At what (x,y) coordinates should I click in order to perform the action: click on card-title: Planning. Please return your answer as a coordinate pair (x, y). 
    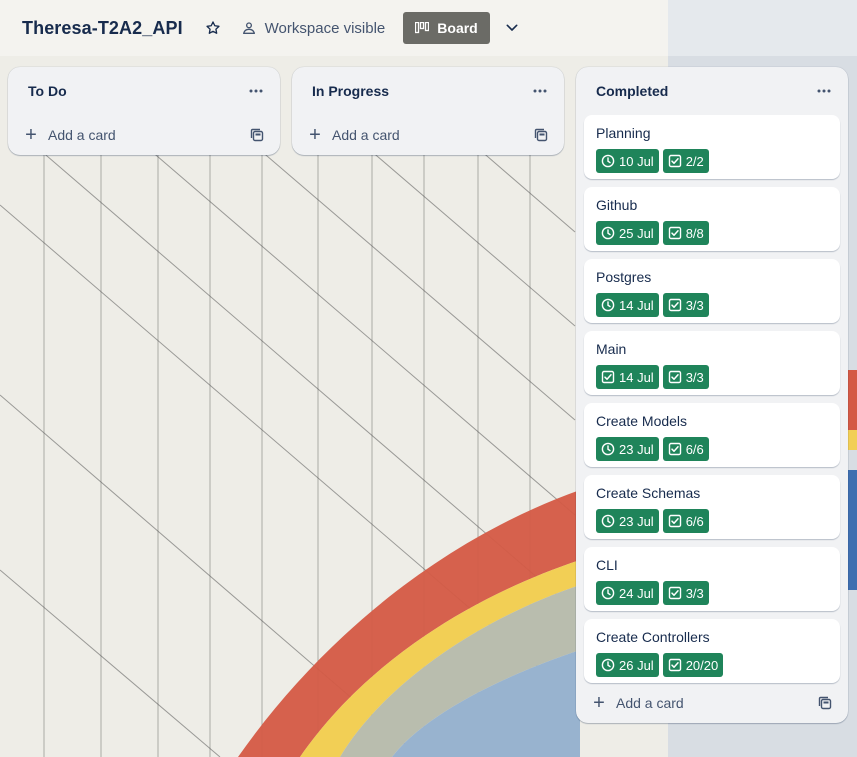
    Looking at the image, I should click on (623, 133).